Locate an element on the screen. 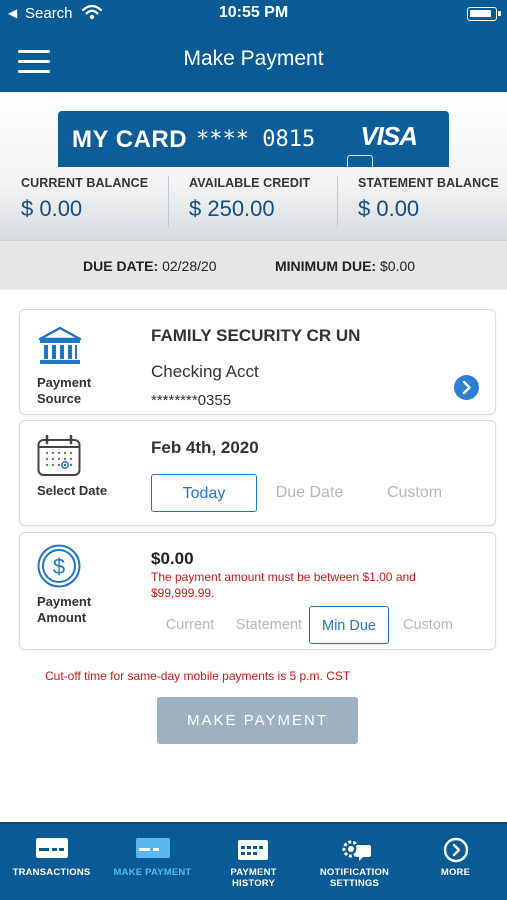 This screenshot has height=900, width=507. account-number: ********0355 is located at coordinates (191, 400).